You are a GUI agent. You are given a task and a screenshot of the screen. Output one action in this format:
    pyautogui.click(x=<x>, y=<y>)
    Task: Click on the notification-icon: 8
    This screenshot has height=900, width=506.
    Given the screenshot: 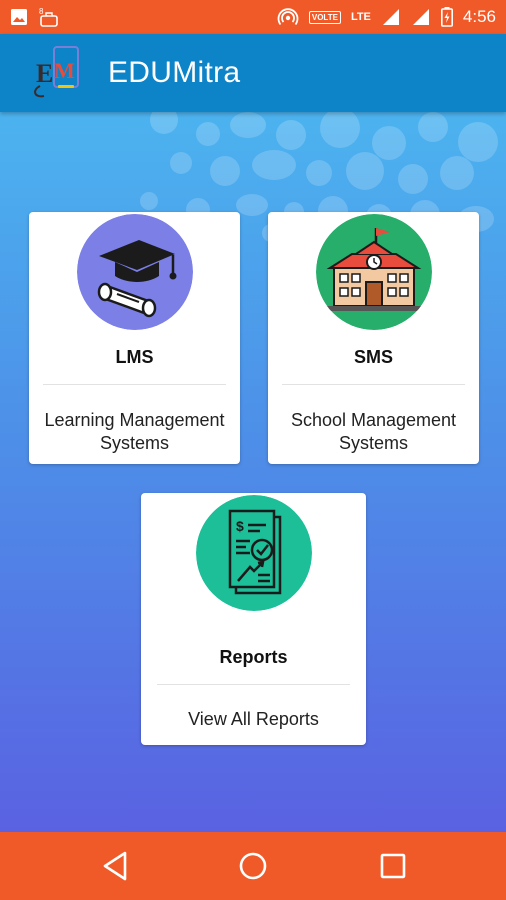 What is the action you would take?
    pyautogui.click(x=48, y=17)
    